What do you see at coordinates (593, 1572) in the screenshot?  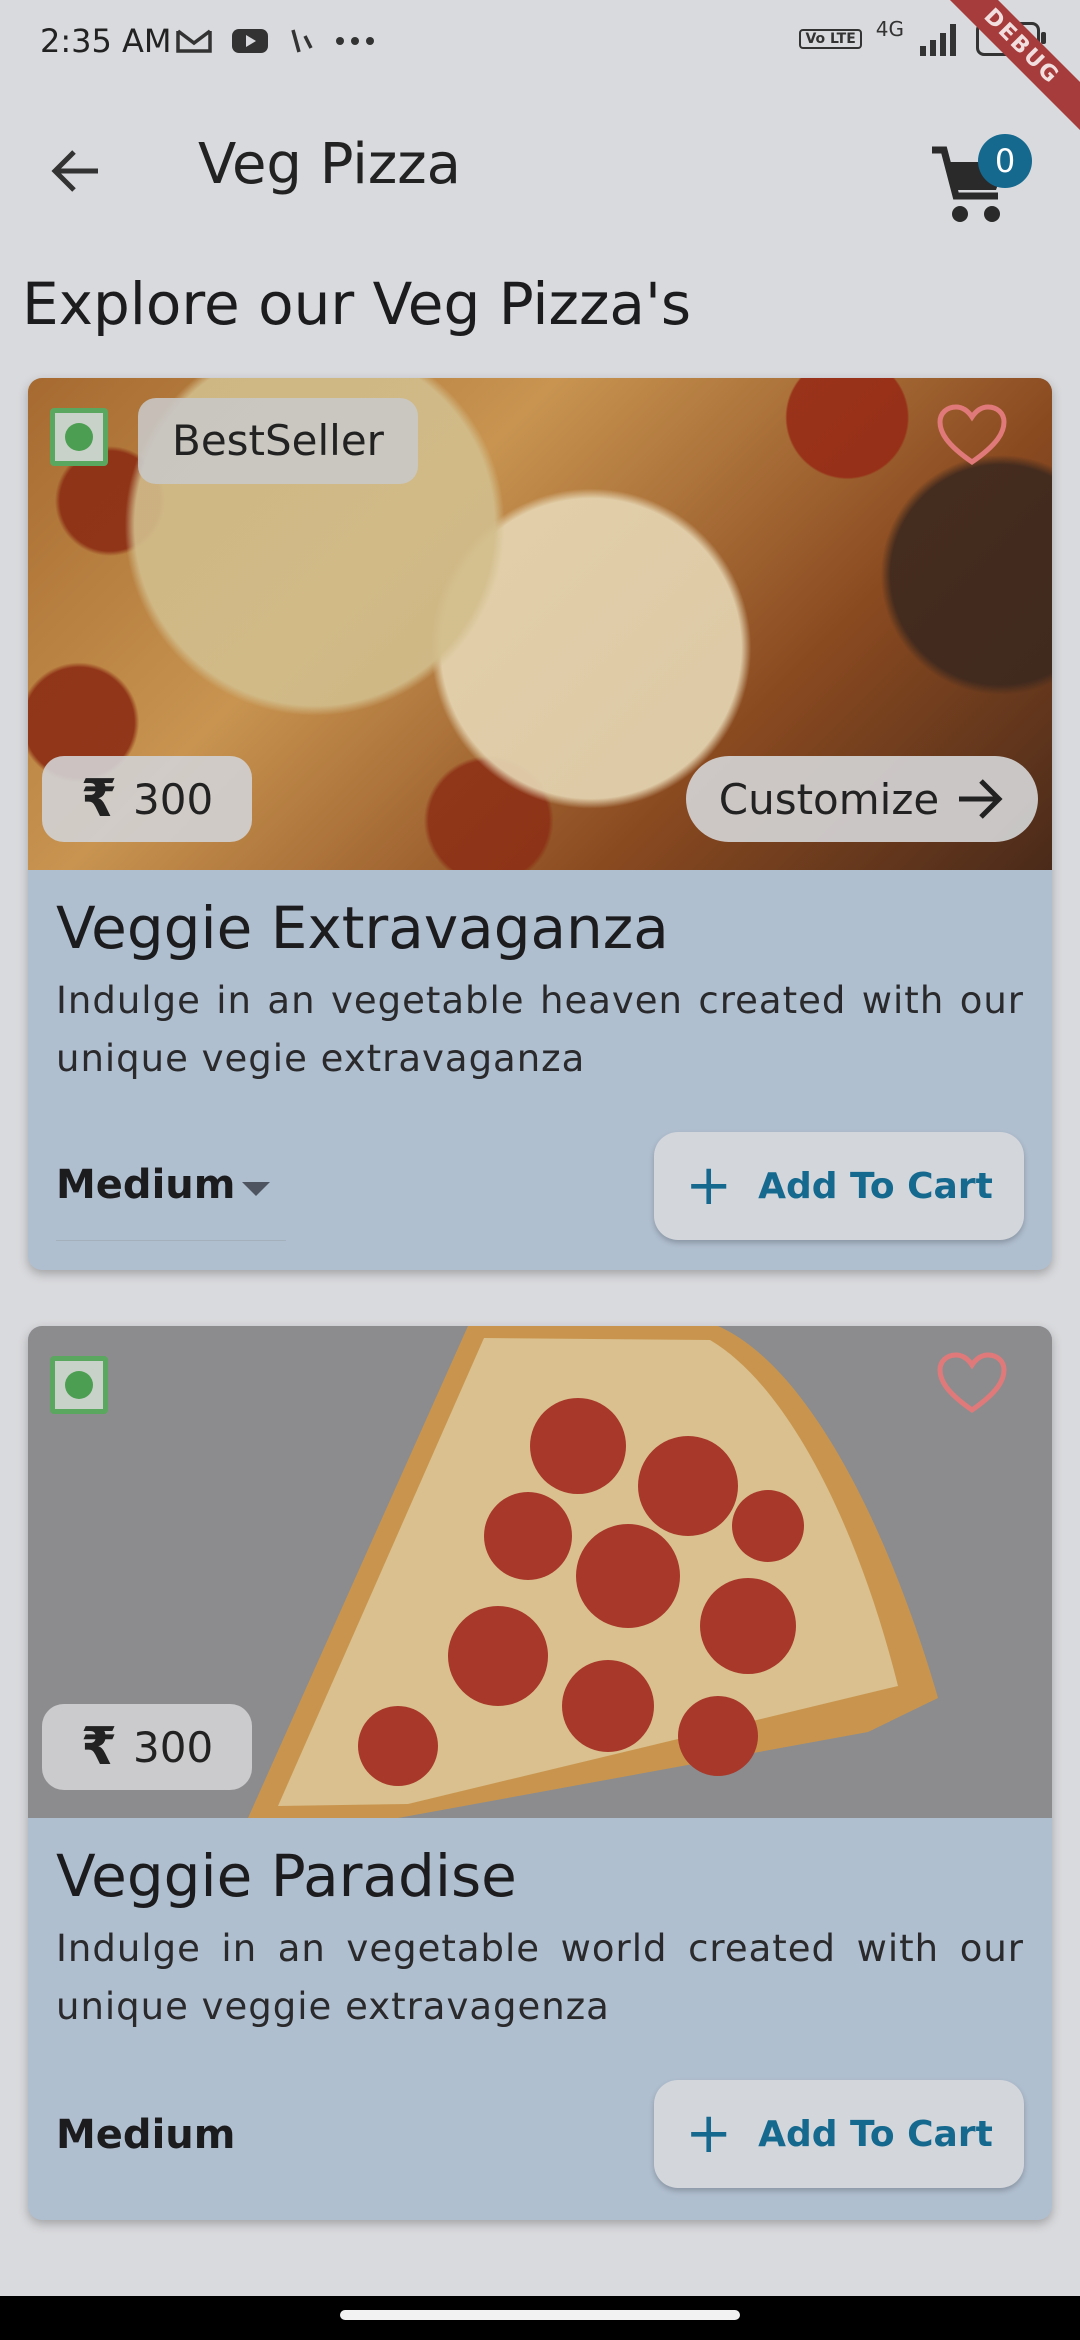 I see `pizza-slice-picture` at bounding box center [593, 1572].